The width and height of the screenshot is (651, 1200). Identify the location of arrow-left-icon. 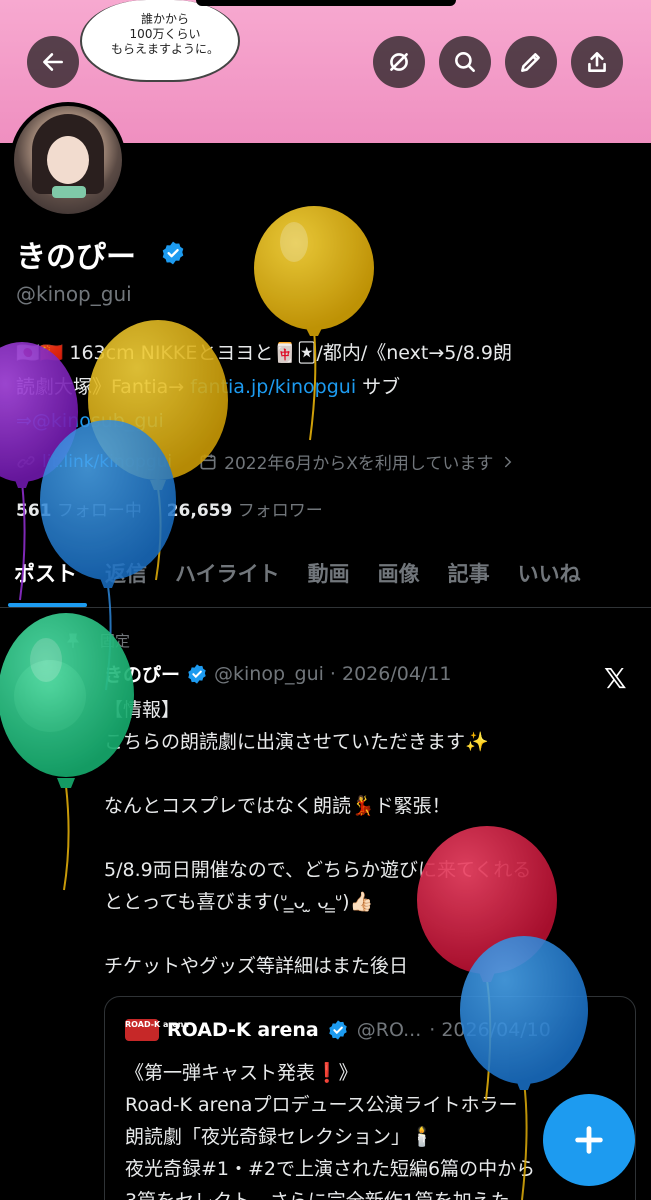
(53, 62).